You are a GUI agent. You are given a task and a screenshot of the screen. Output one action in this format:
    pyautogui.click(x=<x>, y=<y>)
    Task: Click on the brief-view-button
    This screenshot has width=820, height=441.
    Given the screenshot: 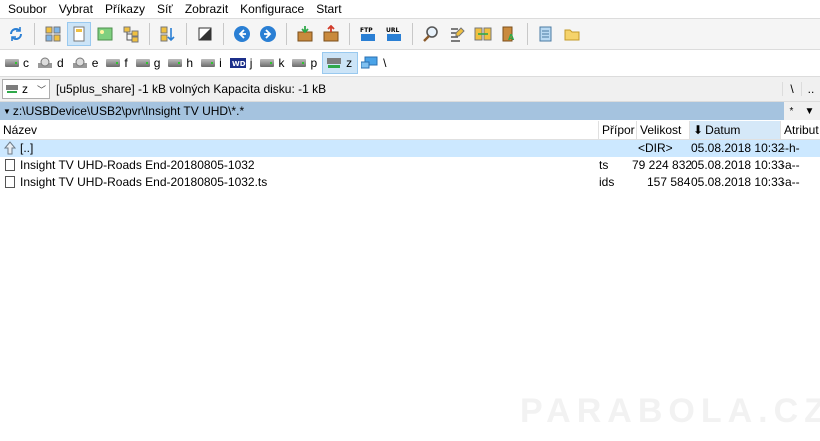 What is the action you would take?
    pyautogui.click(x=53, y=34)
    